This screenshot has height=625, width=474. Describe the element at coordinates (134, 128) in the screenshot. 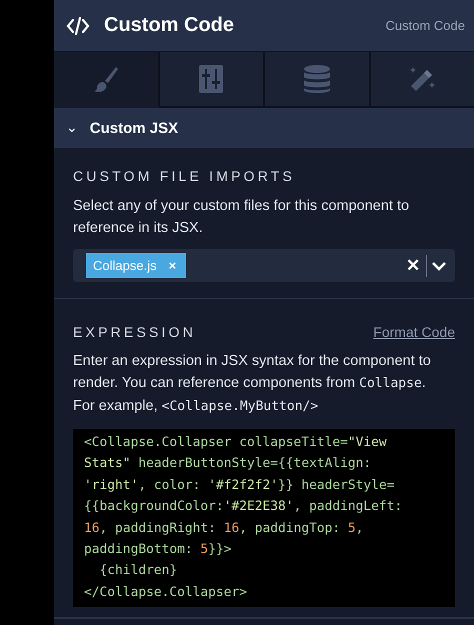

I see `section-title: Custom JSX` at that location.